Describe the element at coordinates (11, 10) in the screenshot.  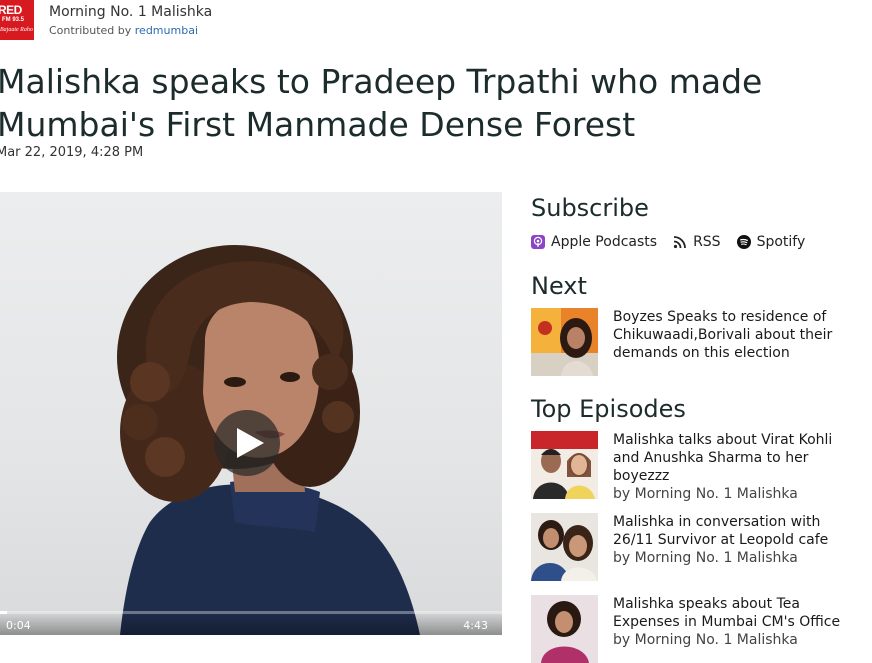
I see `logo-text-red: RED` at that location.